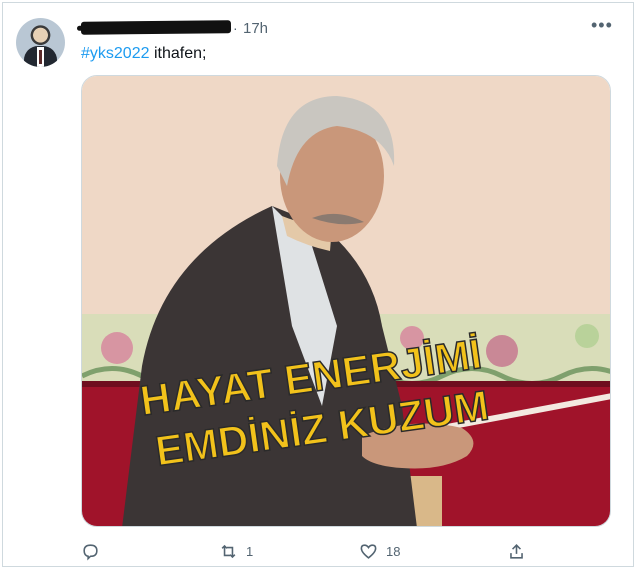 This screenshot has width=640, height=569. I want to click on like-icon, so click(368, 551).